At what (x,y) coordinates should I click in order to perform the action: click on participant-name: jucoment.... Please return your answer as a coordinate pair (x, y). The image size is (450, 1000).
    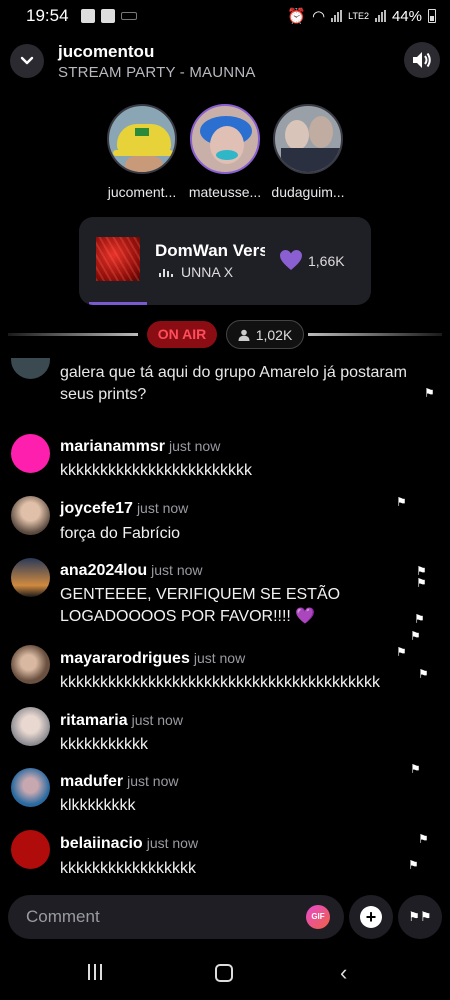
    Looking at the image, I should click on (142, 192).